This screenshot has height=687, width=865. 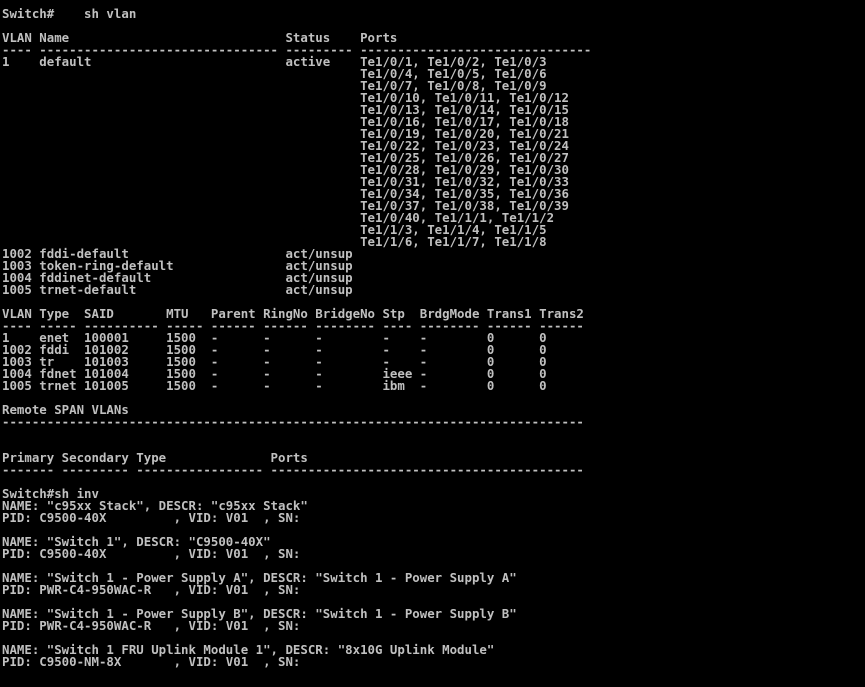 I want to click on terminal-line: 1005 trnet 101005 1500 - - - ibm - 0 0, so click(x=274, y=385).